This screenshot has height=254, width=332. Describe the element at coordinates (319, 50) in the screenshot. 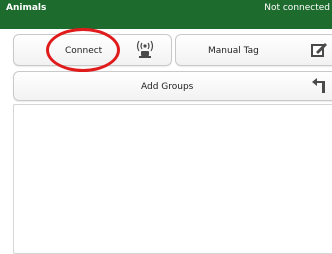

I see `edit-tag-icon` at that location.